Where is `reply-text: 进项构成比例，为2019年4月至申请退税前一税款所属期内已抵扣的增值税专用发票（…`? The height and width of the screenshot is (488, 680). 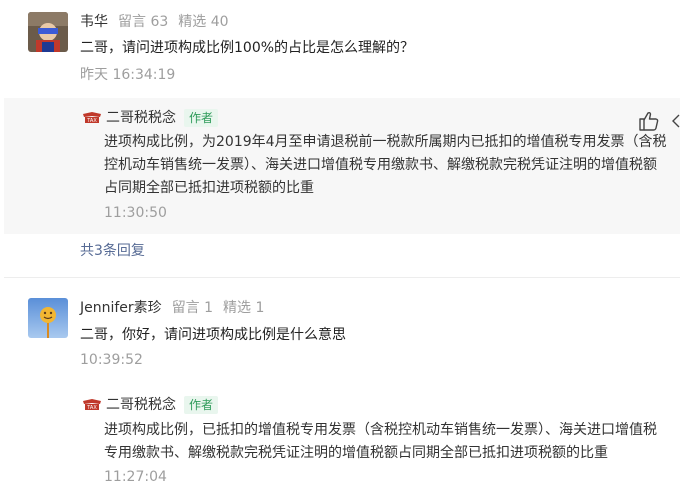
reply-text: 进项构成比例，为2019年4月至申请退税前一税款所属期内已抵扣的增值税专用发票（… is located at coordinates (385, 165).